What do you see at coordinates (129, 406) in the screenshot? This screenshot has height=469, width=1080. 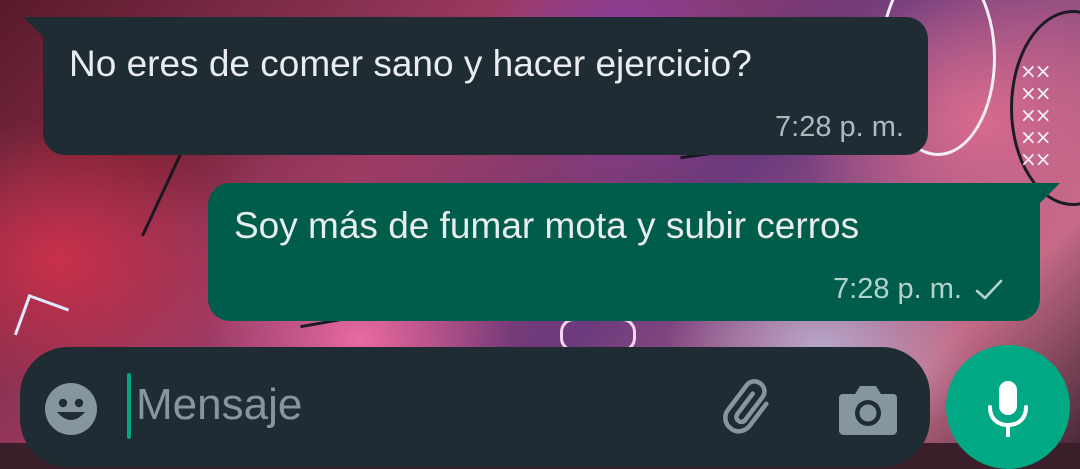 I see `text-cursor` at bounding box center [129, 406].